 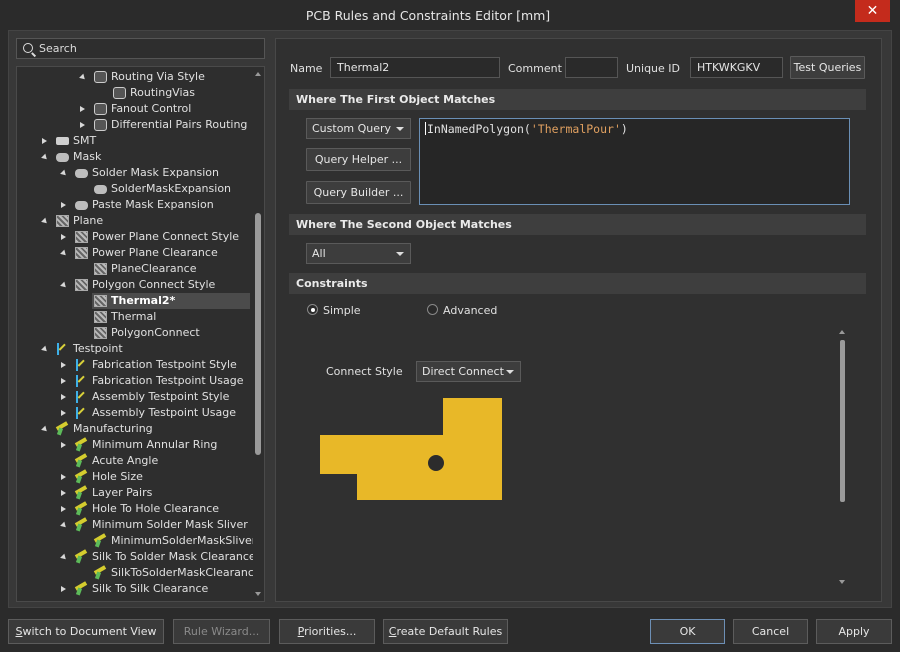 What do you see at coordinates (135, 189) in the screenshot?
I see `tree-item: SolderMaskExpansion` at bounding box center [135, 189].